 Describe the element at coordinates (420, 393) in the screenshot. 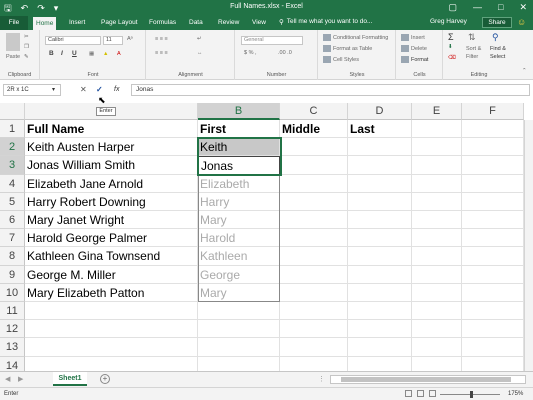

I see `page-layout-view-icon` at that location.